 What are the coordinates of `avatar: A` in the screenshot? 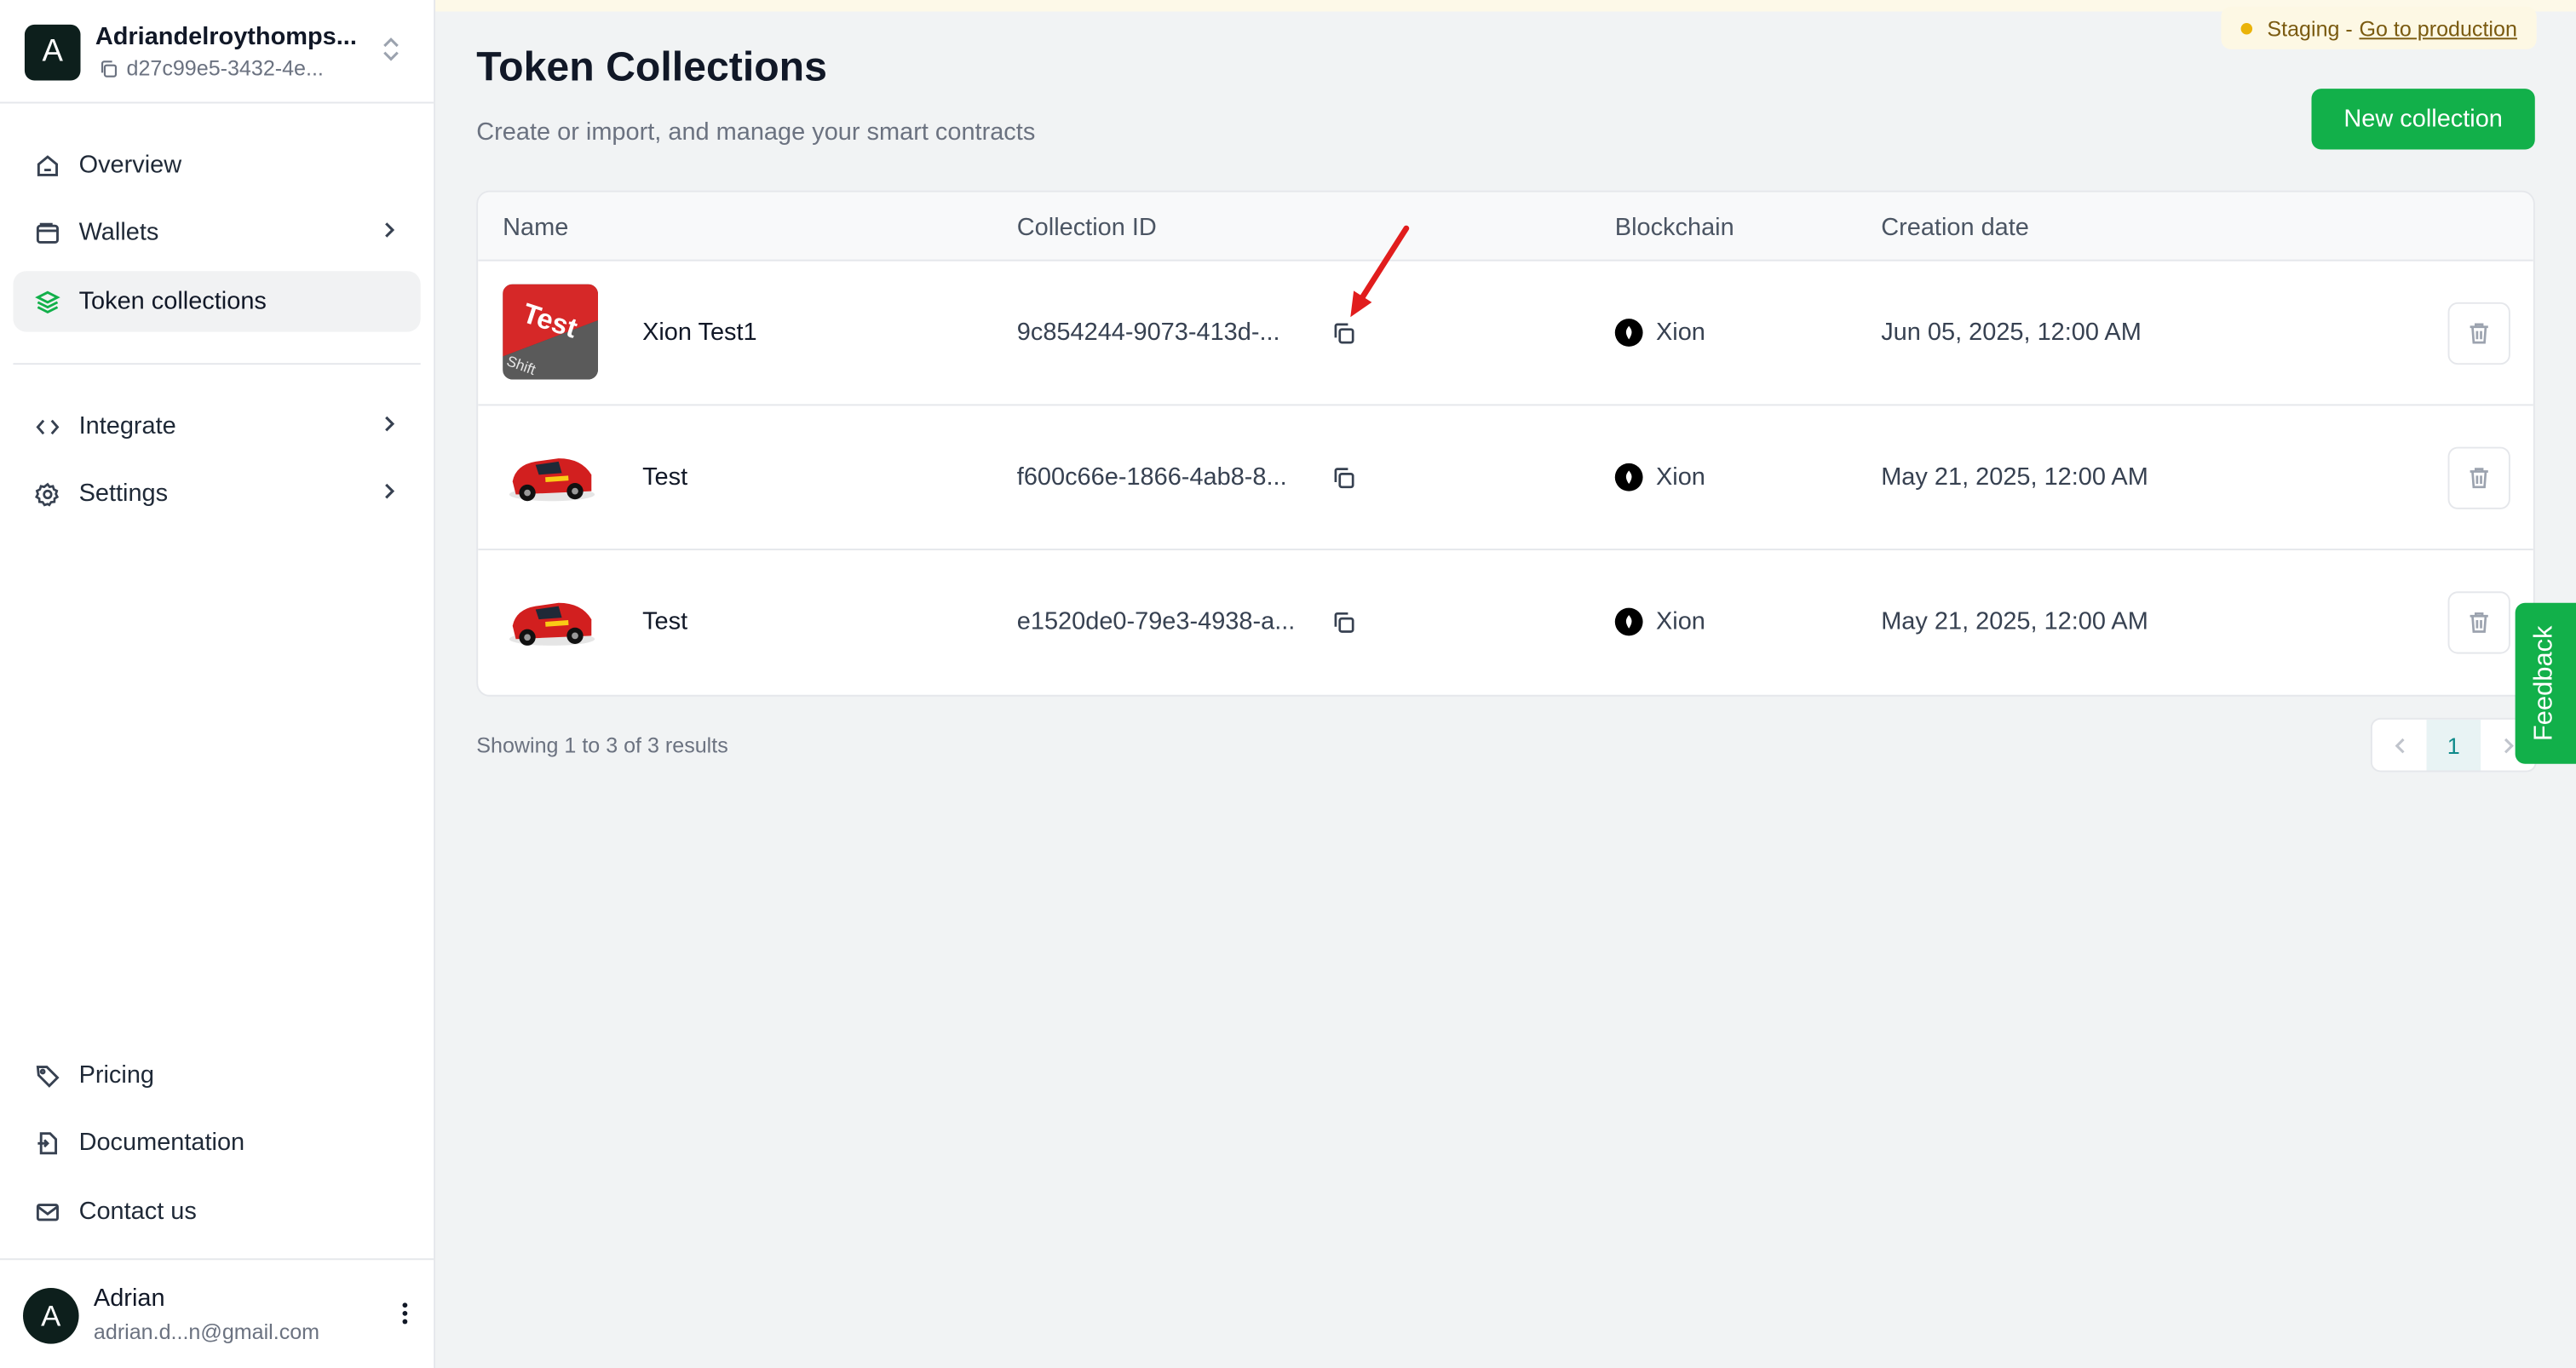 It's located at (51, 1315).